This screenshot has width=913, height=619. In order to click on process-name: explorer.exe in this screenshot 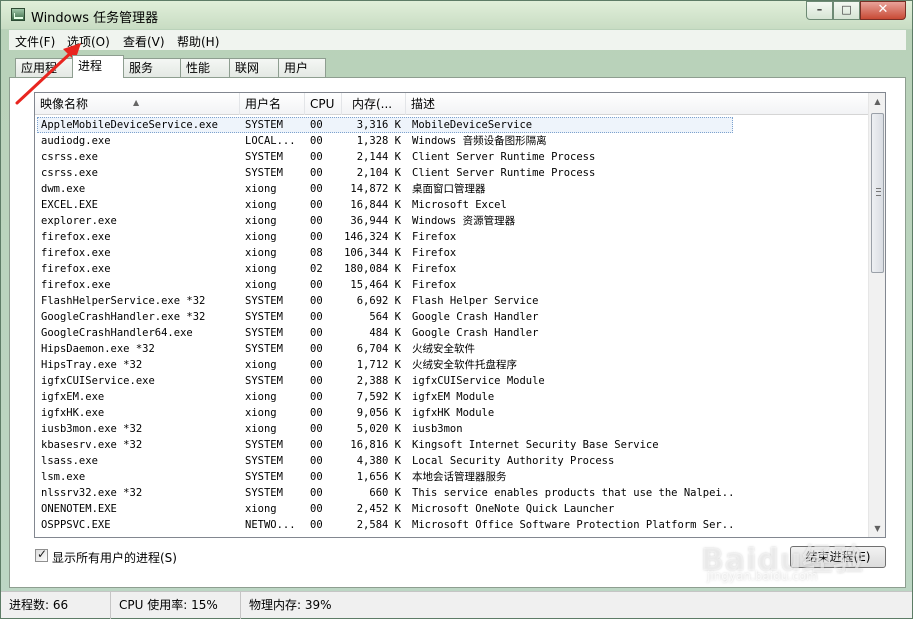, I will do `click(79, 221)`.